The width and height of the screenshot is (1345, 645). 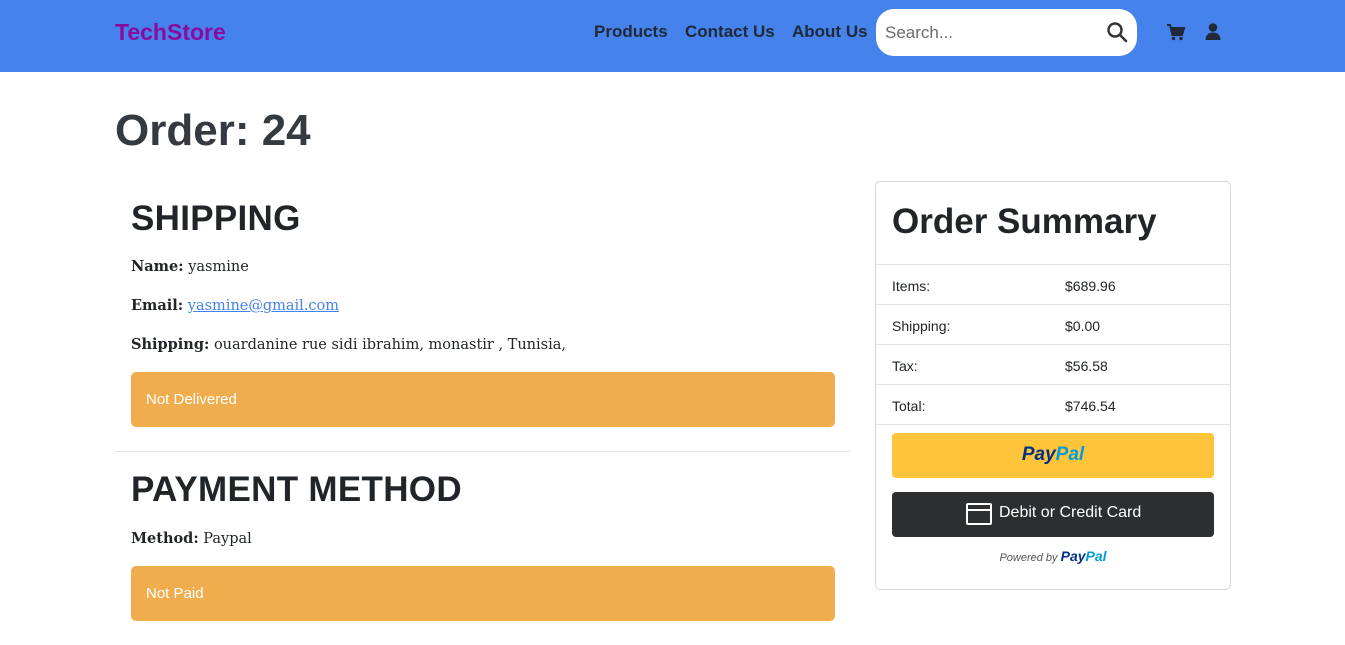 I want to click on card-button-label: Debit or Credit Card, so click(x=1070, y=512).